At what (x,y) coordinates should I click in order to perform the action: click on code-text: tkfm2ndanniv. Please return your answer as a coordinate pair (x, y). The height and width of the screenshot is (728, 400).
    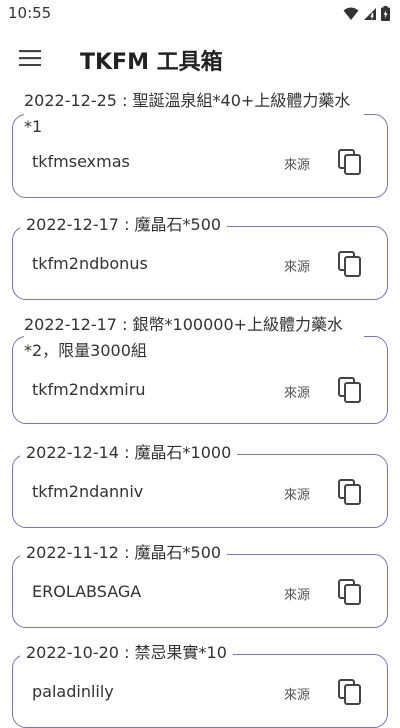
    Looking at the image, I should click on (87, 491).